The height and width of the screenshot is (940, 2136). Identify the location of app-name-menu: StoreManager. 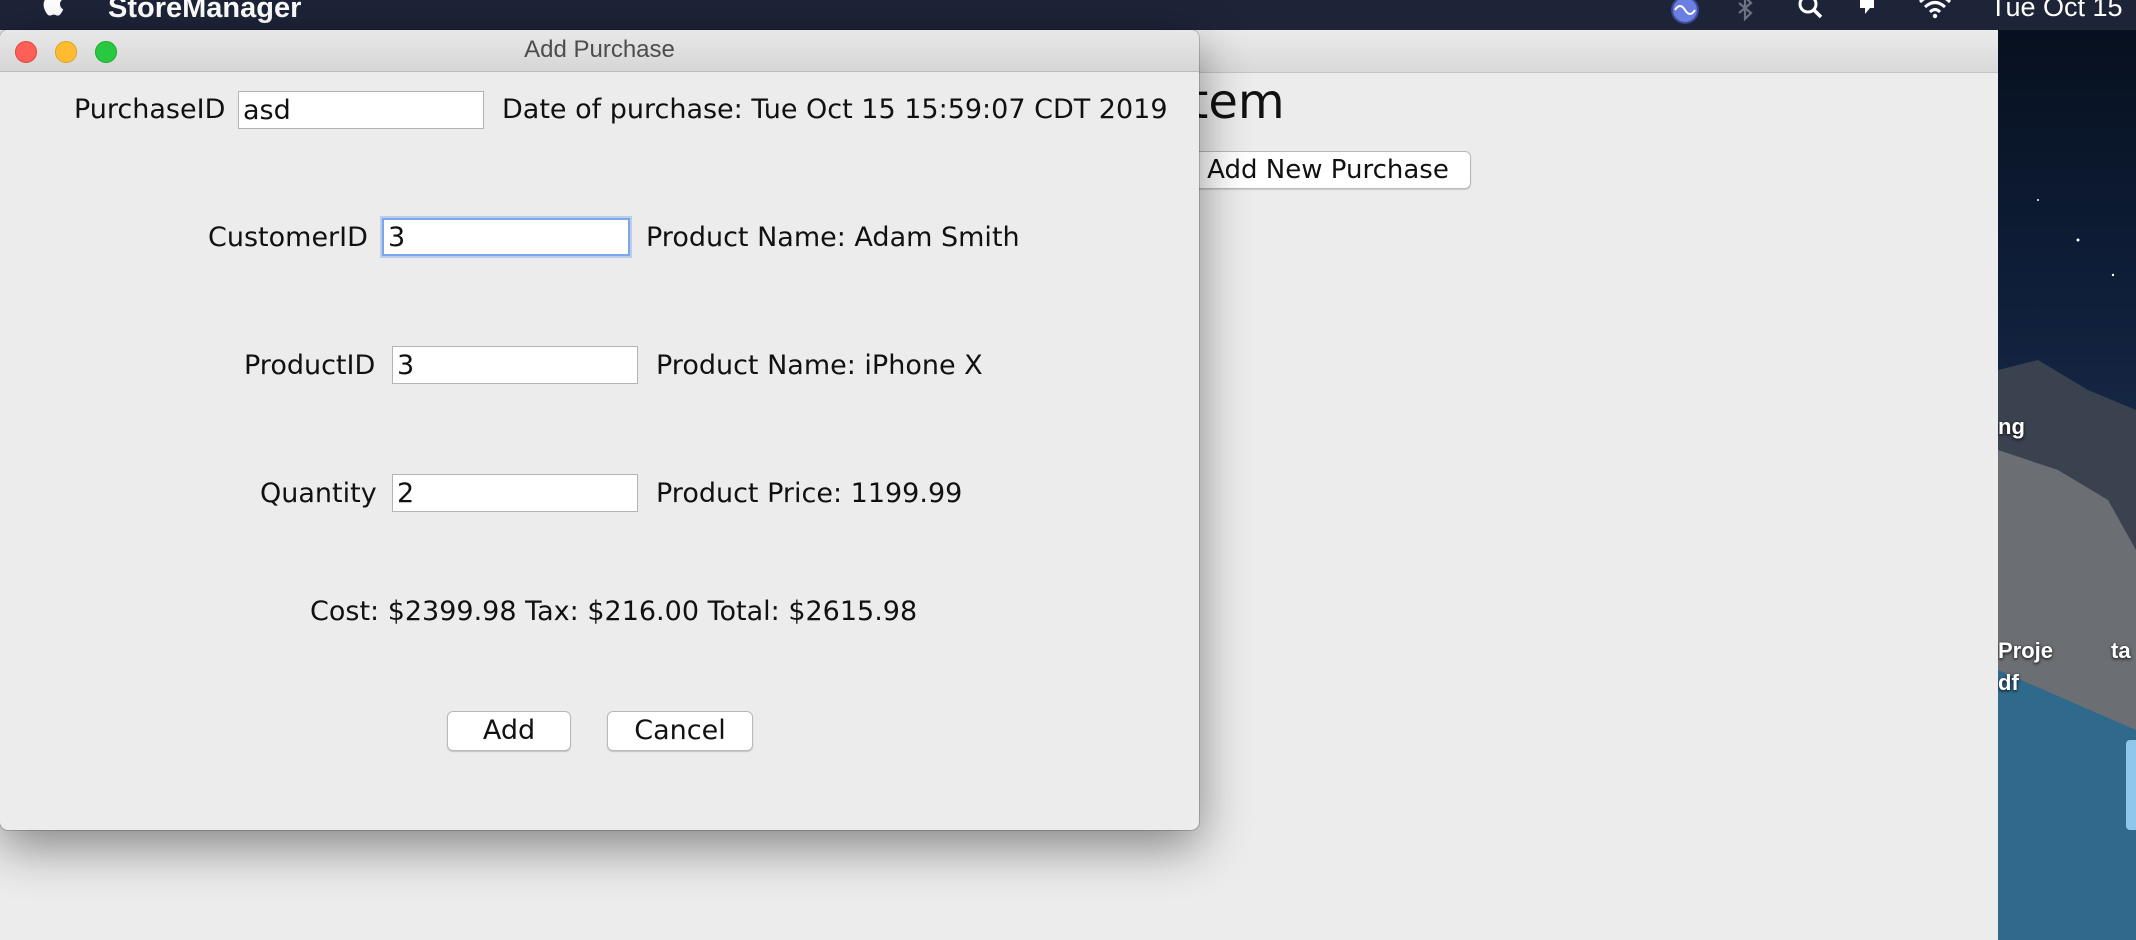
(204, 12).